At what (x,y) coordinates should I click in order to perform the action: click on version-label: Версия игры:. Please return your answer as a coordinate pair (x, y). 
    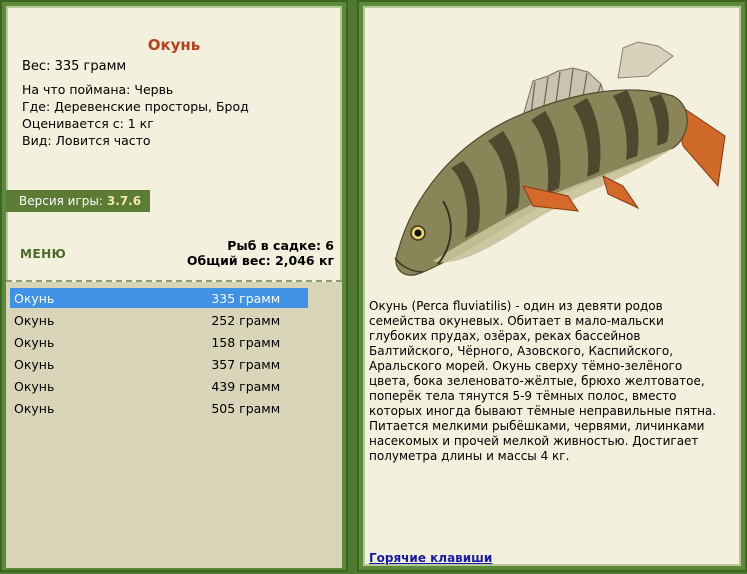
    Looking at the image, I should click on (61, 201).